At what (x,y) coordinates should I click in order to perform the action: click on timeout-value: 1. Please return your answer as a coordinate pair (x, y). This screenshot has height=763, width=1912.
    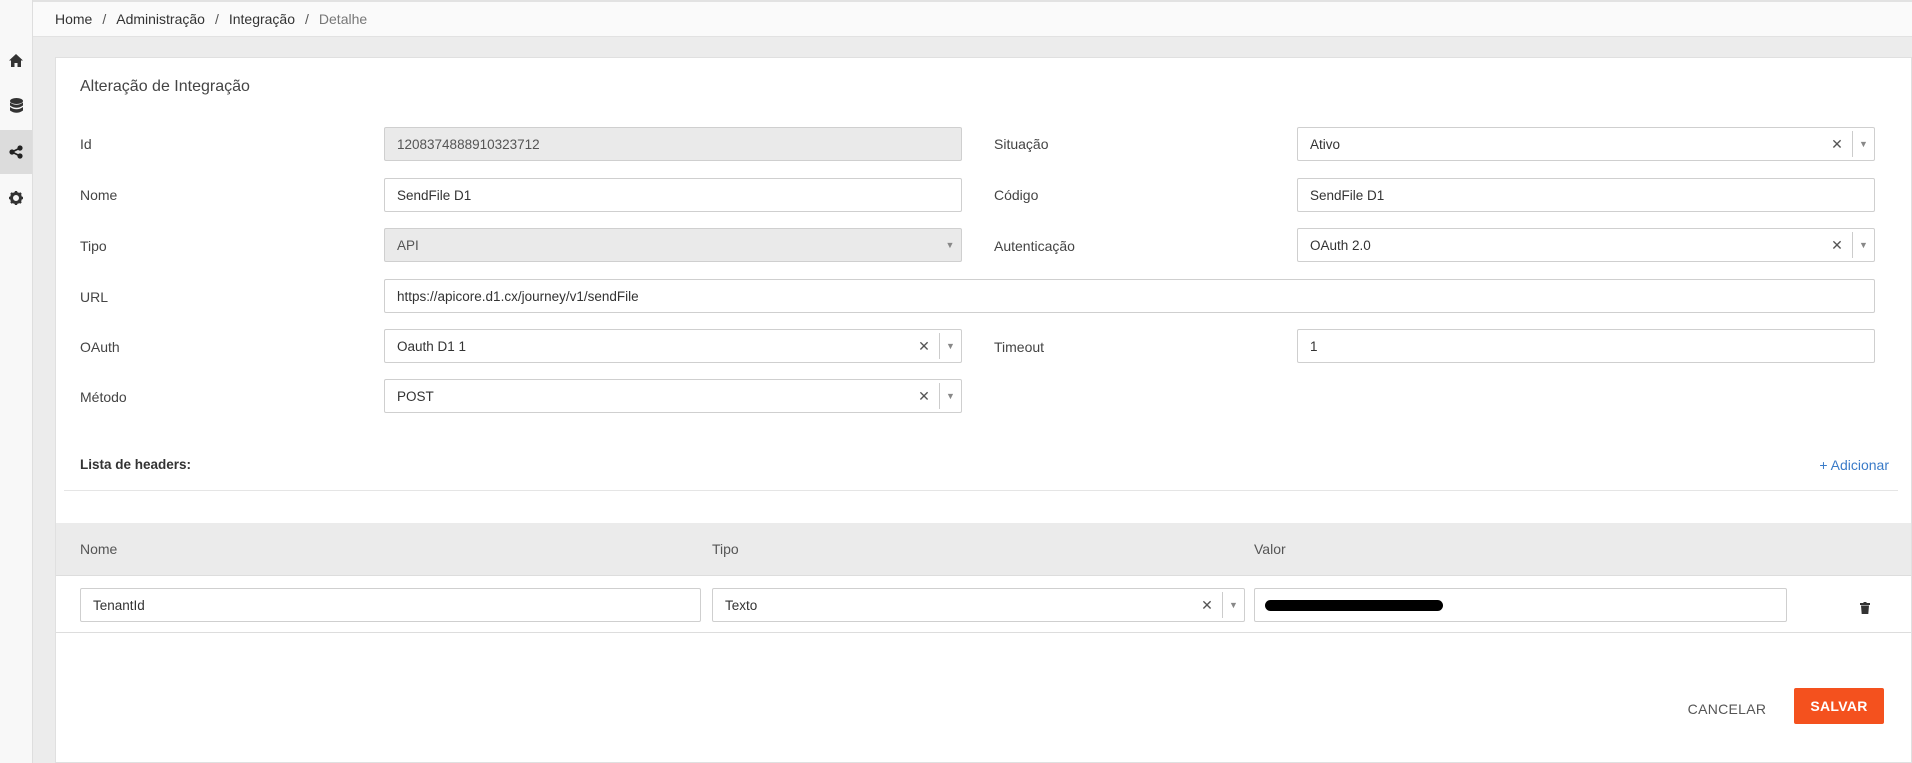
    Looking at the image, I should click on (1314, 346).